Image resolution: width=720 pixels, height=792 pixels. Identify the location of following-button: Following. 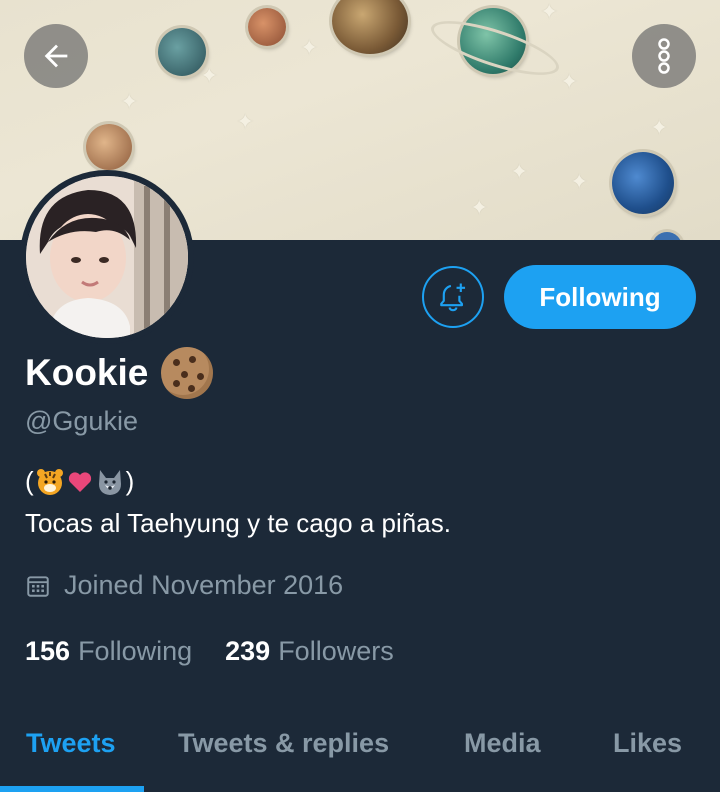
(600, 297).